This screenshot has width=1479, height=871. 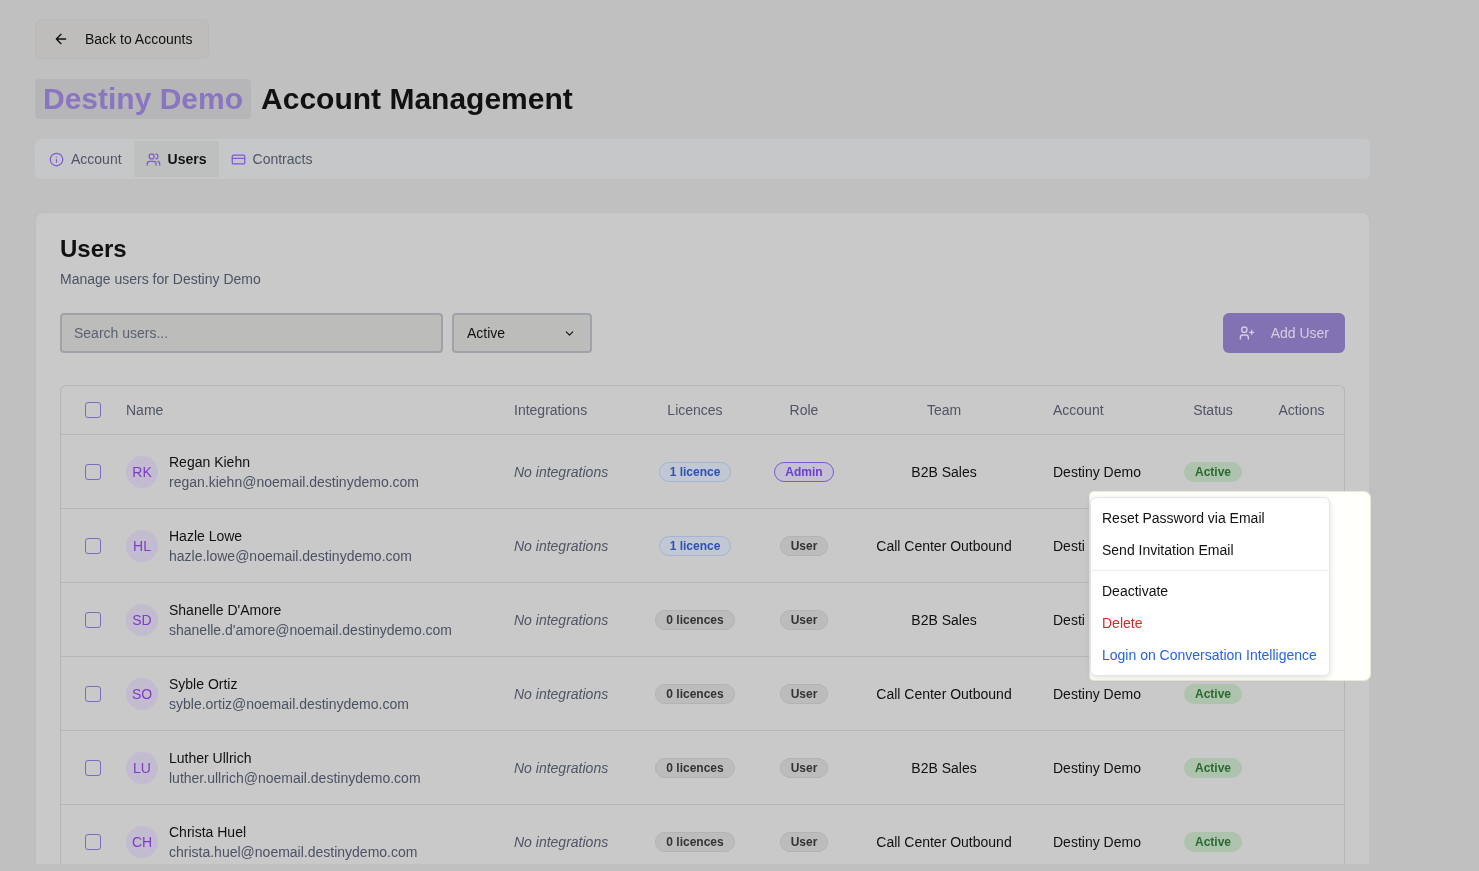 What do you see at coordinates (289, 704) in the screenshot?
I see `user-email: syble.ortiz@noemail.destinydemo.com` at bounding box center [289, 704].